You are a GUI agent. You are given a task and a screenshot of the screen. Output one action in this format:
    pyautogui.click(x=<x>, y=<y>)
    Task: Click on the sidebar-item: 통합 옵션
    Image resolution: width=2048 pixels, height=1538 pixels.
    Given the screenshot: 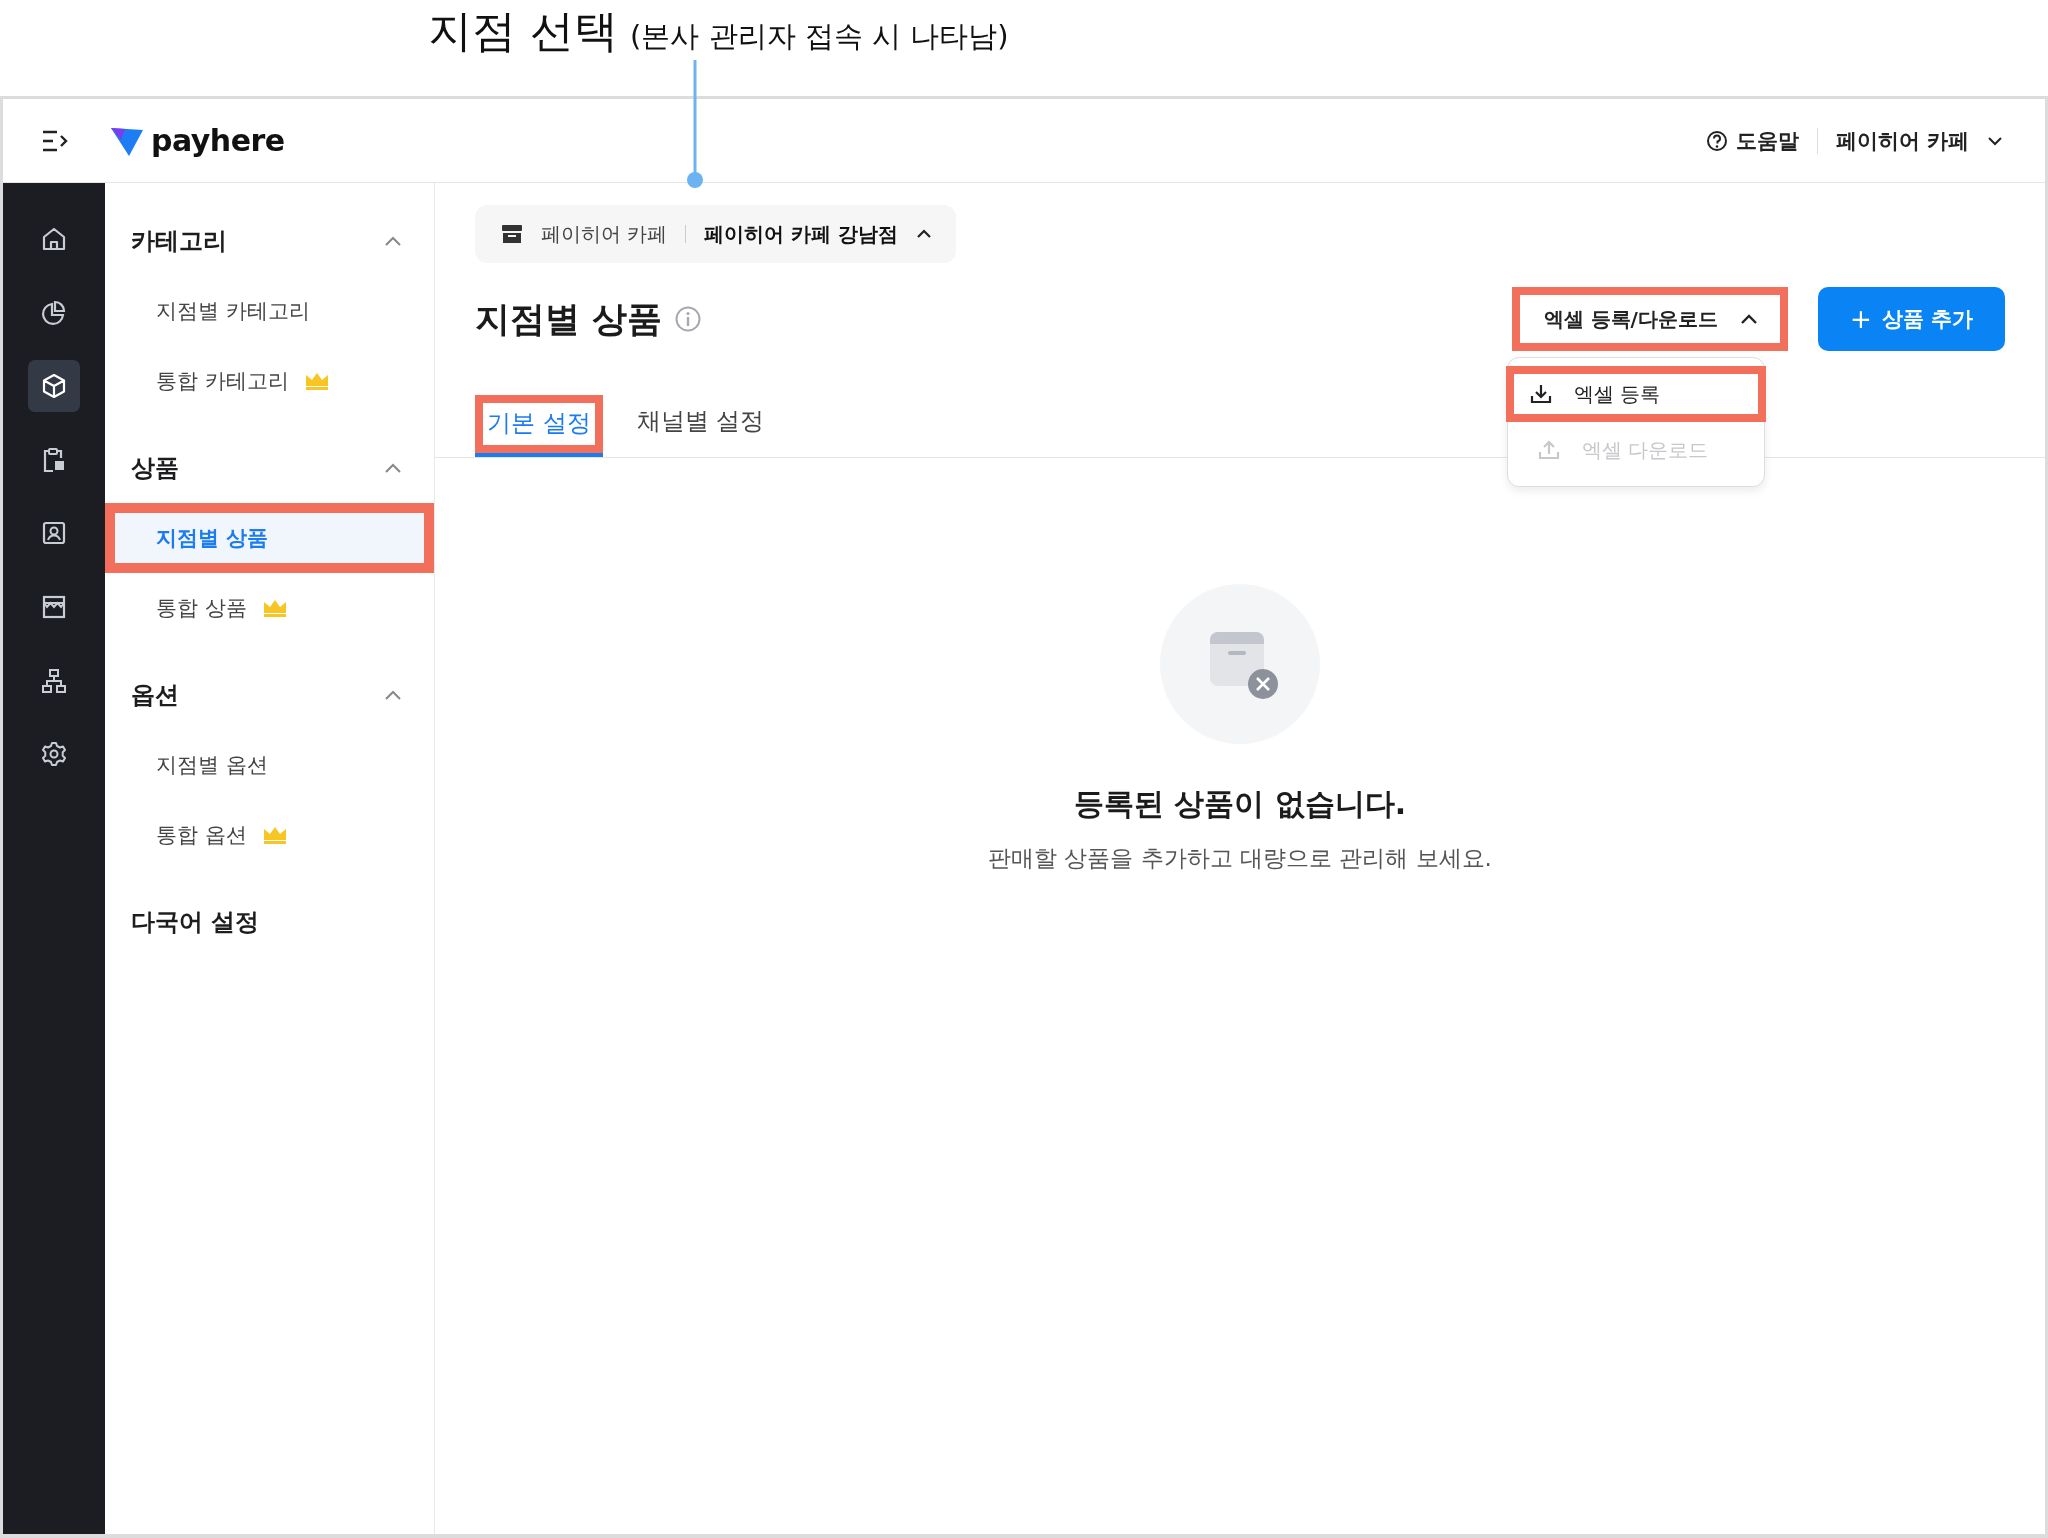 What is the action you would take?
    pyautogui.click(x=269, y=835)
    